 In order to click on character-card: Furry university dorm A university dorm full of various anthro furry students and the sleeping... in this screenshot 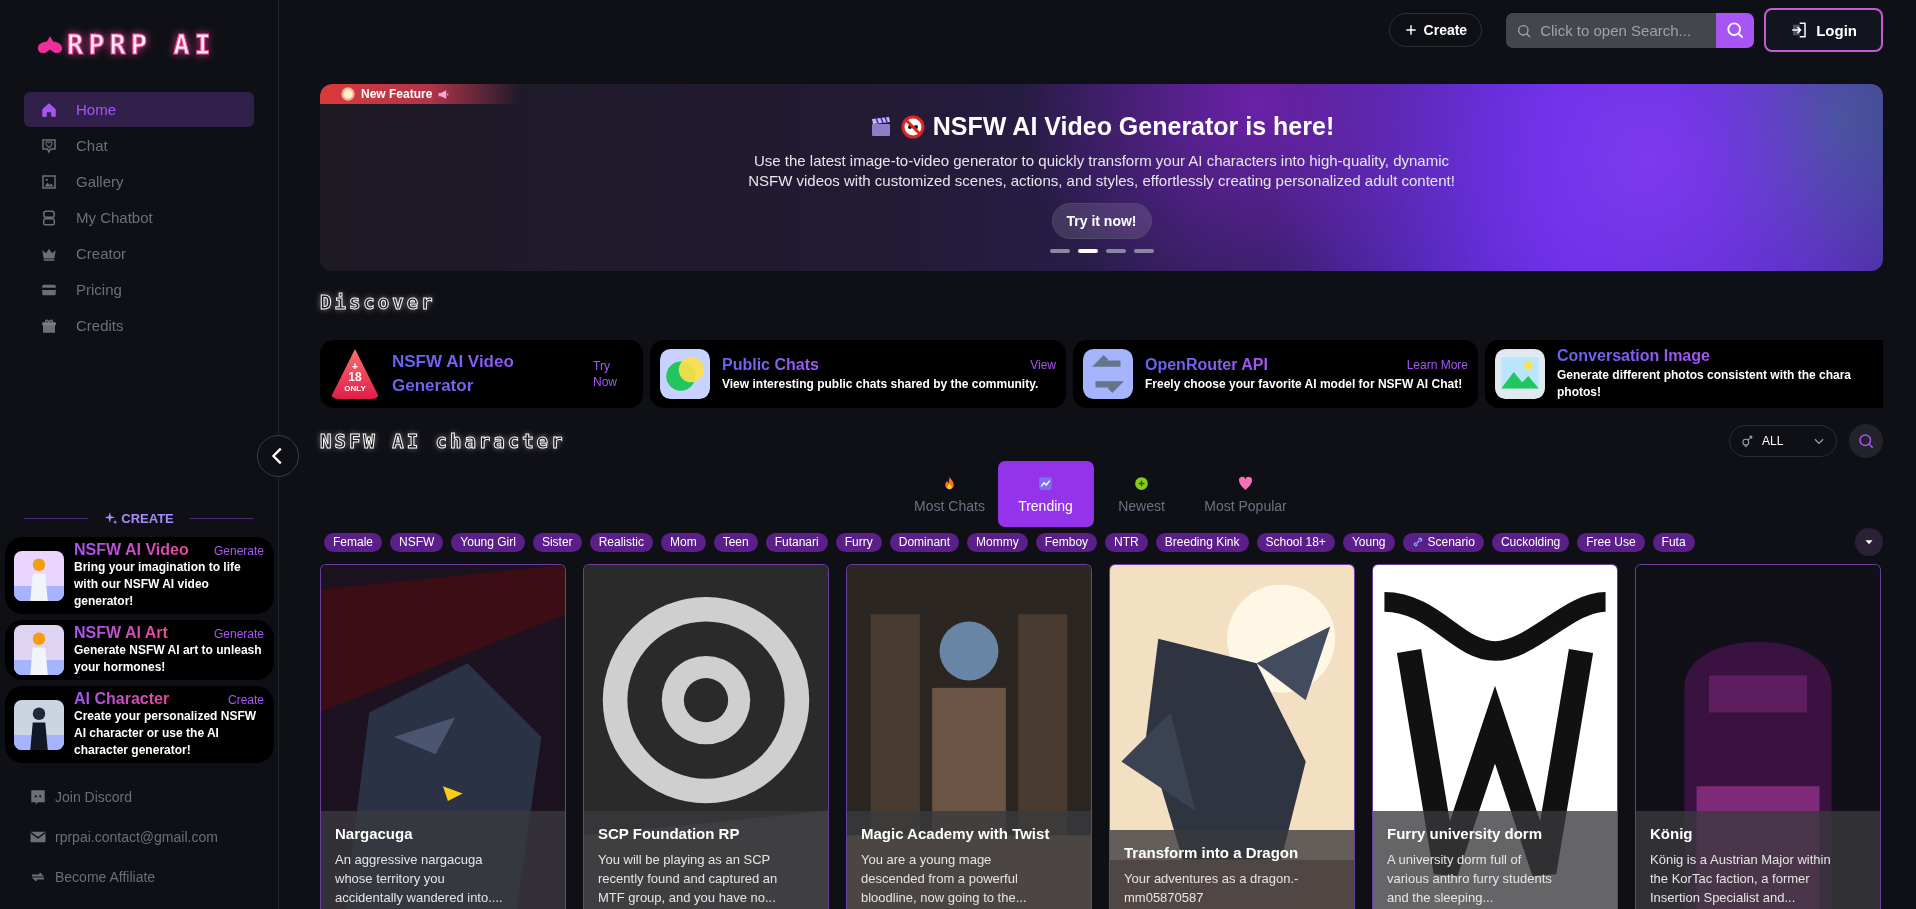, I will do `click(1495, 736)`.